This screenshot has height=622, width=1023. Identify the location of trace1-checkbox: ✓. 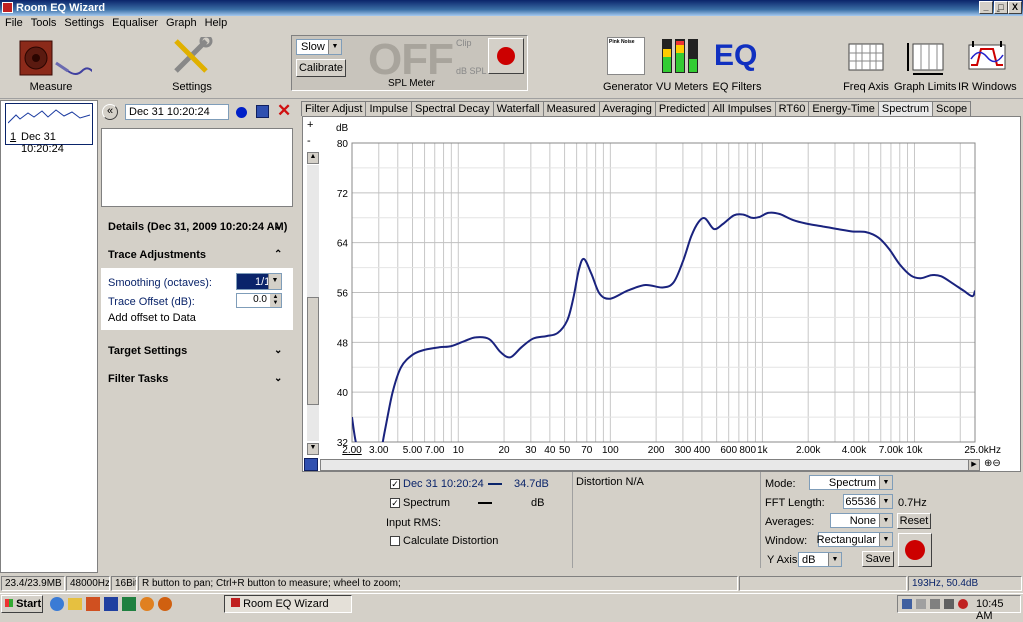
(395, 484).